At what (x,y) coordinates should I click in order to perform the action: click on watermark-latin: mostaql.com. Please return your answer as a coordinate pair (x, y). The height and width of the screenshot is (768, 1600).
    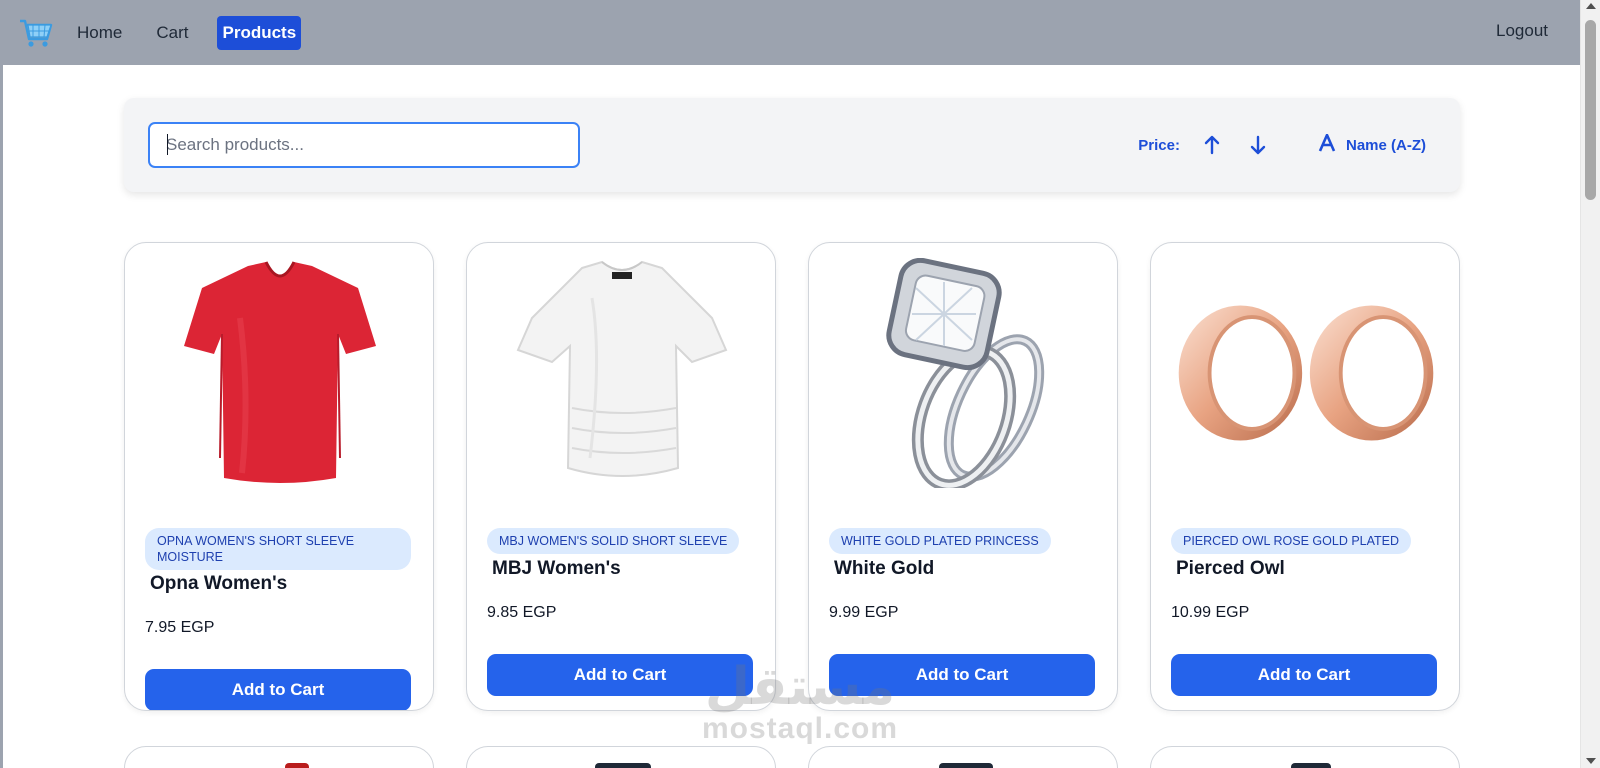
    Looking at the image, I should click on (800, 728).